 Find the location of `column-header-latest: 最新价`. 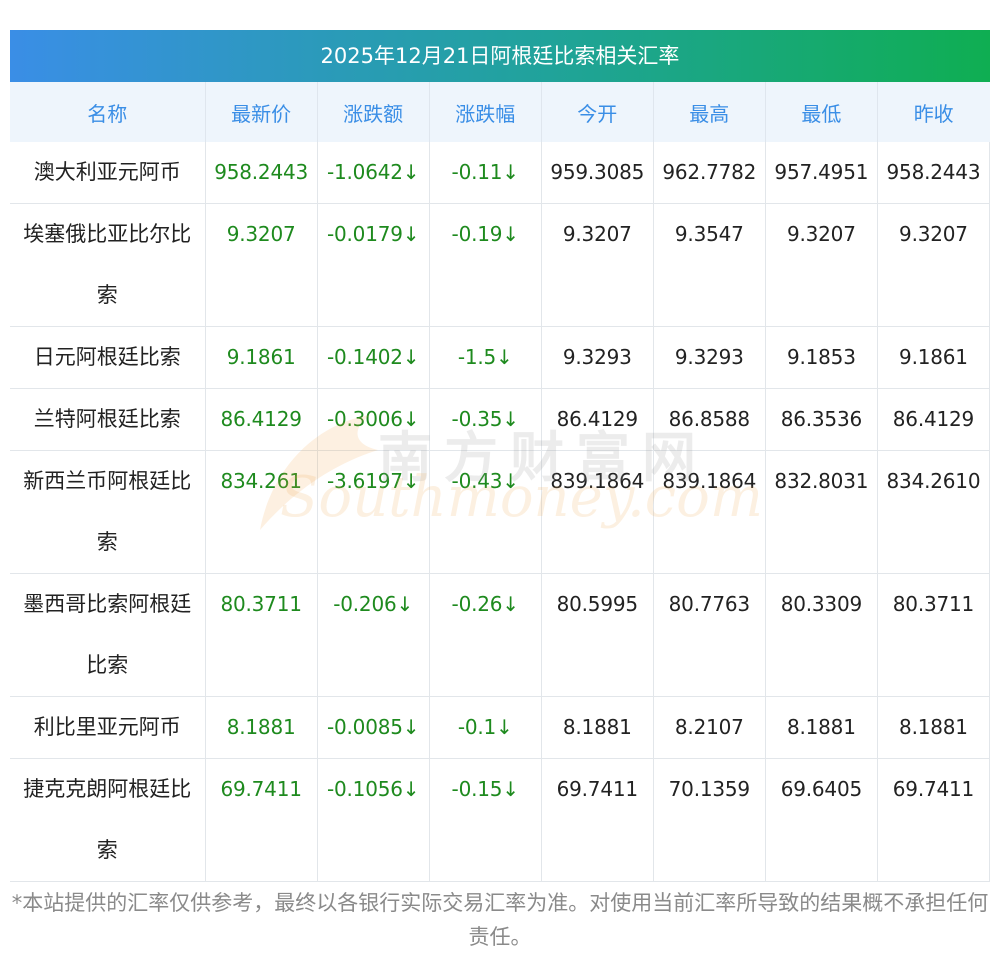

column-header-latest: 最新价 is located at coordinates (261, 112).